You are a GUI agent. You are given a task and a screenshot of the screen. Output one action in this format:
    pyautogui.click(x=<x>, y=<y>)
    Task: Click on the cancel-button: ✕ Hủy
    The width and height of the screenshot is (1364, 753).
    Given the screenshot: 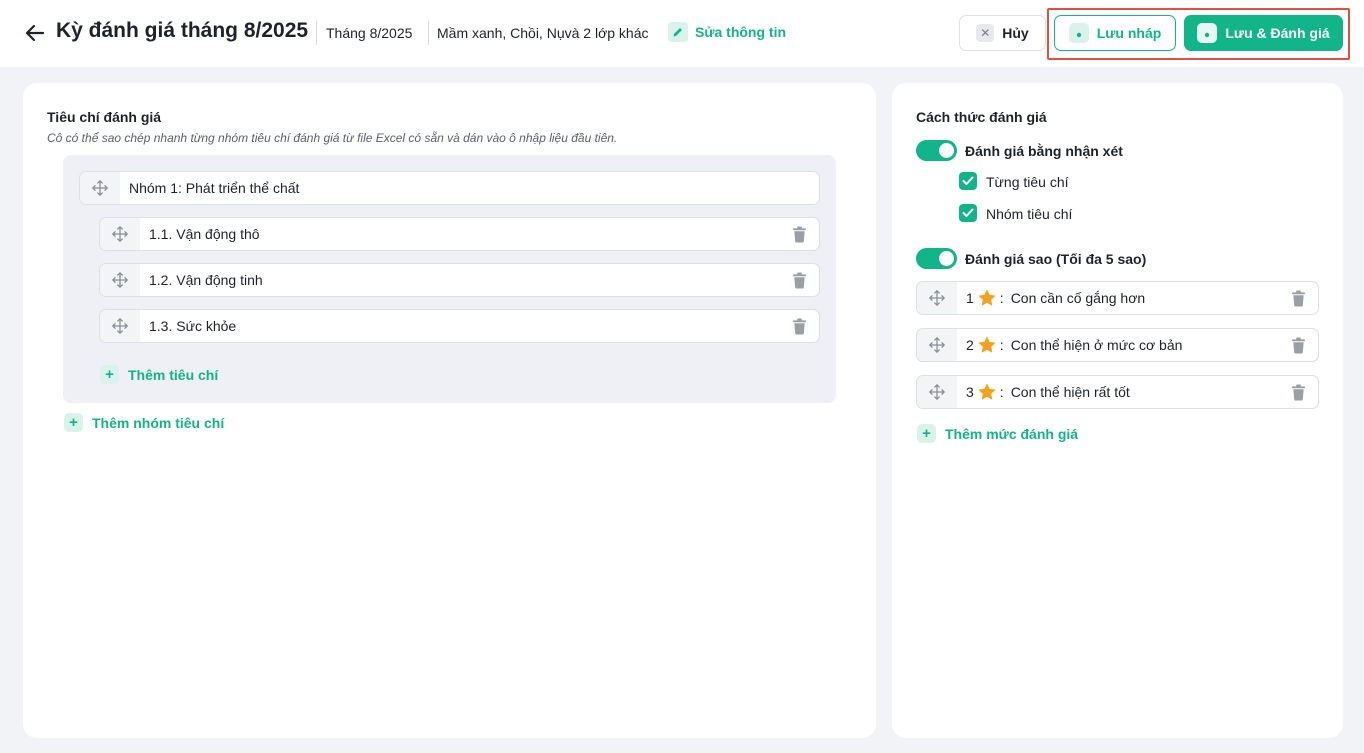 What is the action you would take?
    pyautogui.click(x=1002, y=33)
    